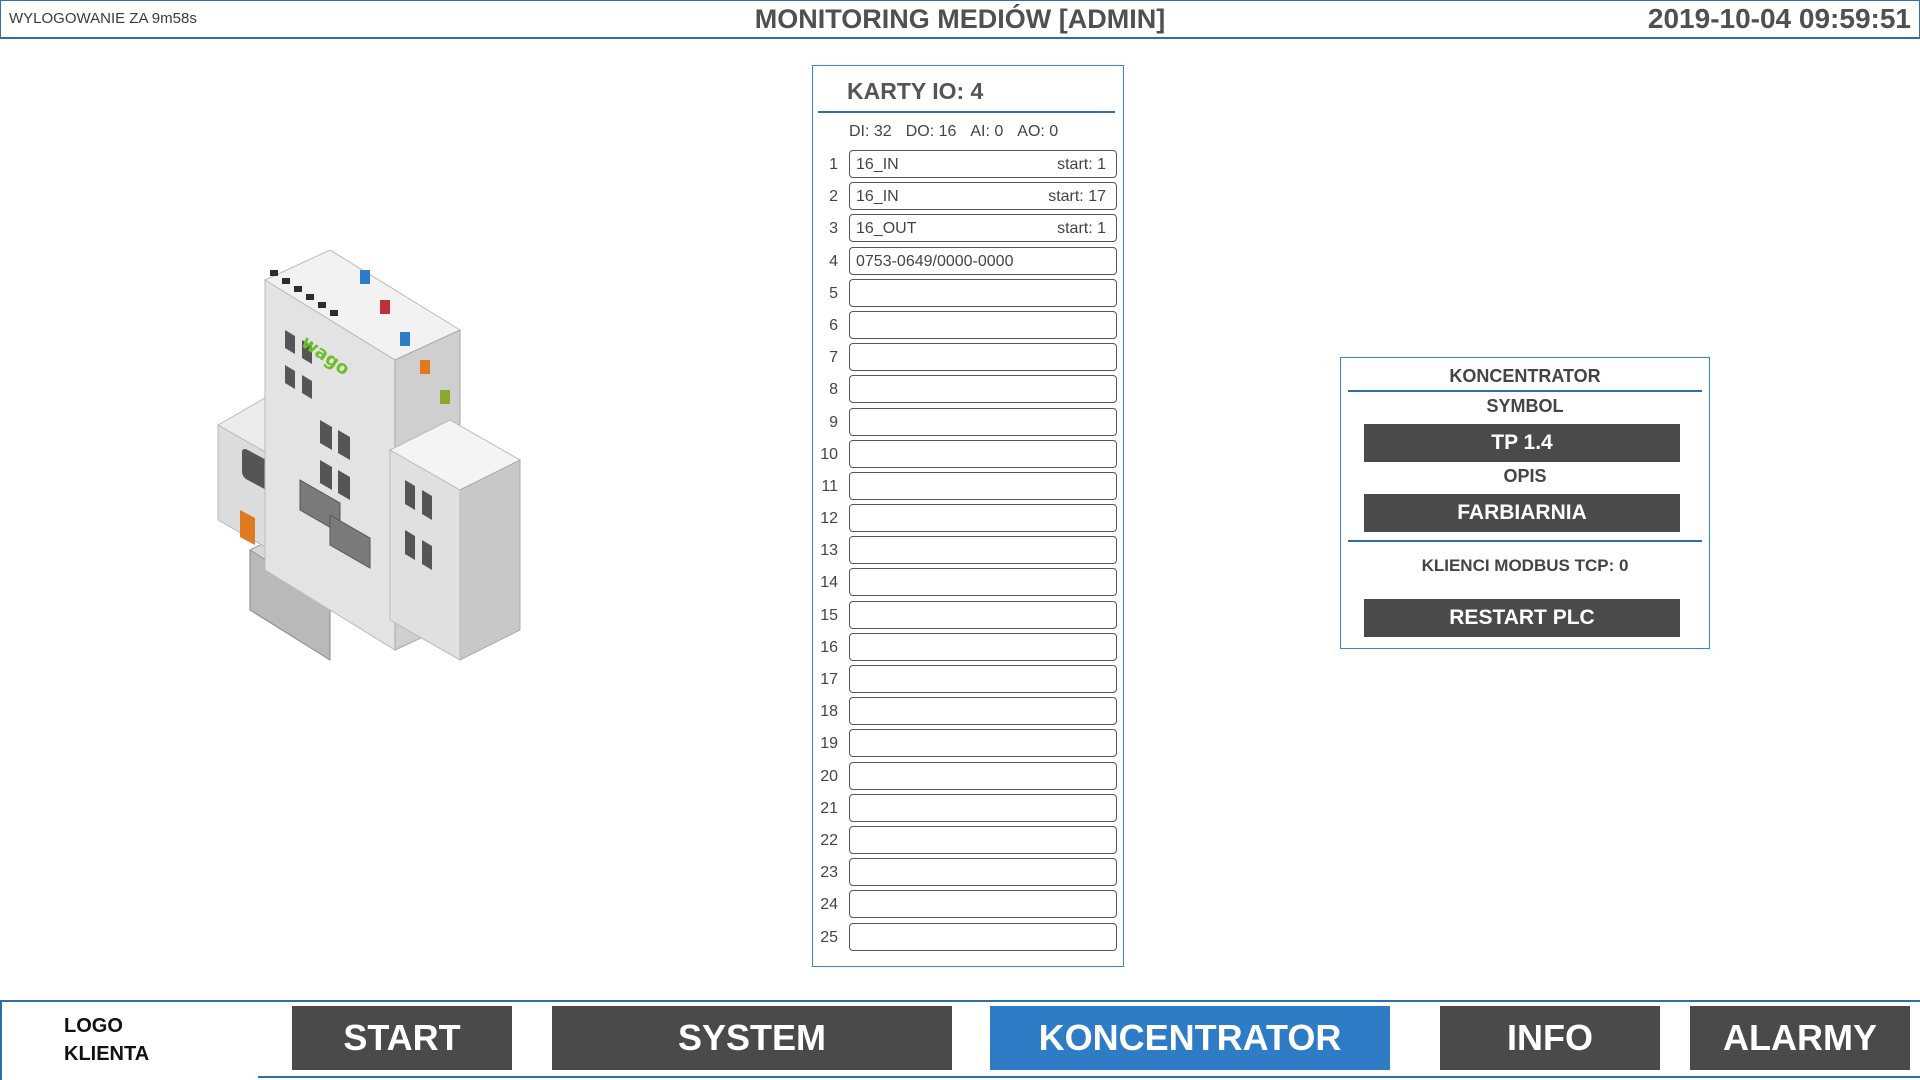 This screenshot has height=1080, width=1920. What do you see at coordinates (983, 228) in the screenshot?
I see `io-card-slot: 16_OUT start: 1` at bounding box center [983, 228].